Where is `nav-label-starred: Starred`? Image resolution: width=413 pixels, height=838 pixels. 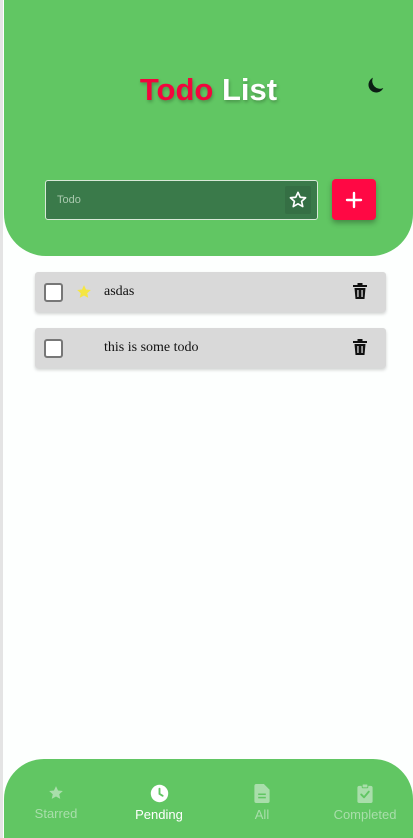 nav-label-starred: Starred is located at coordinates (56, 813).